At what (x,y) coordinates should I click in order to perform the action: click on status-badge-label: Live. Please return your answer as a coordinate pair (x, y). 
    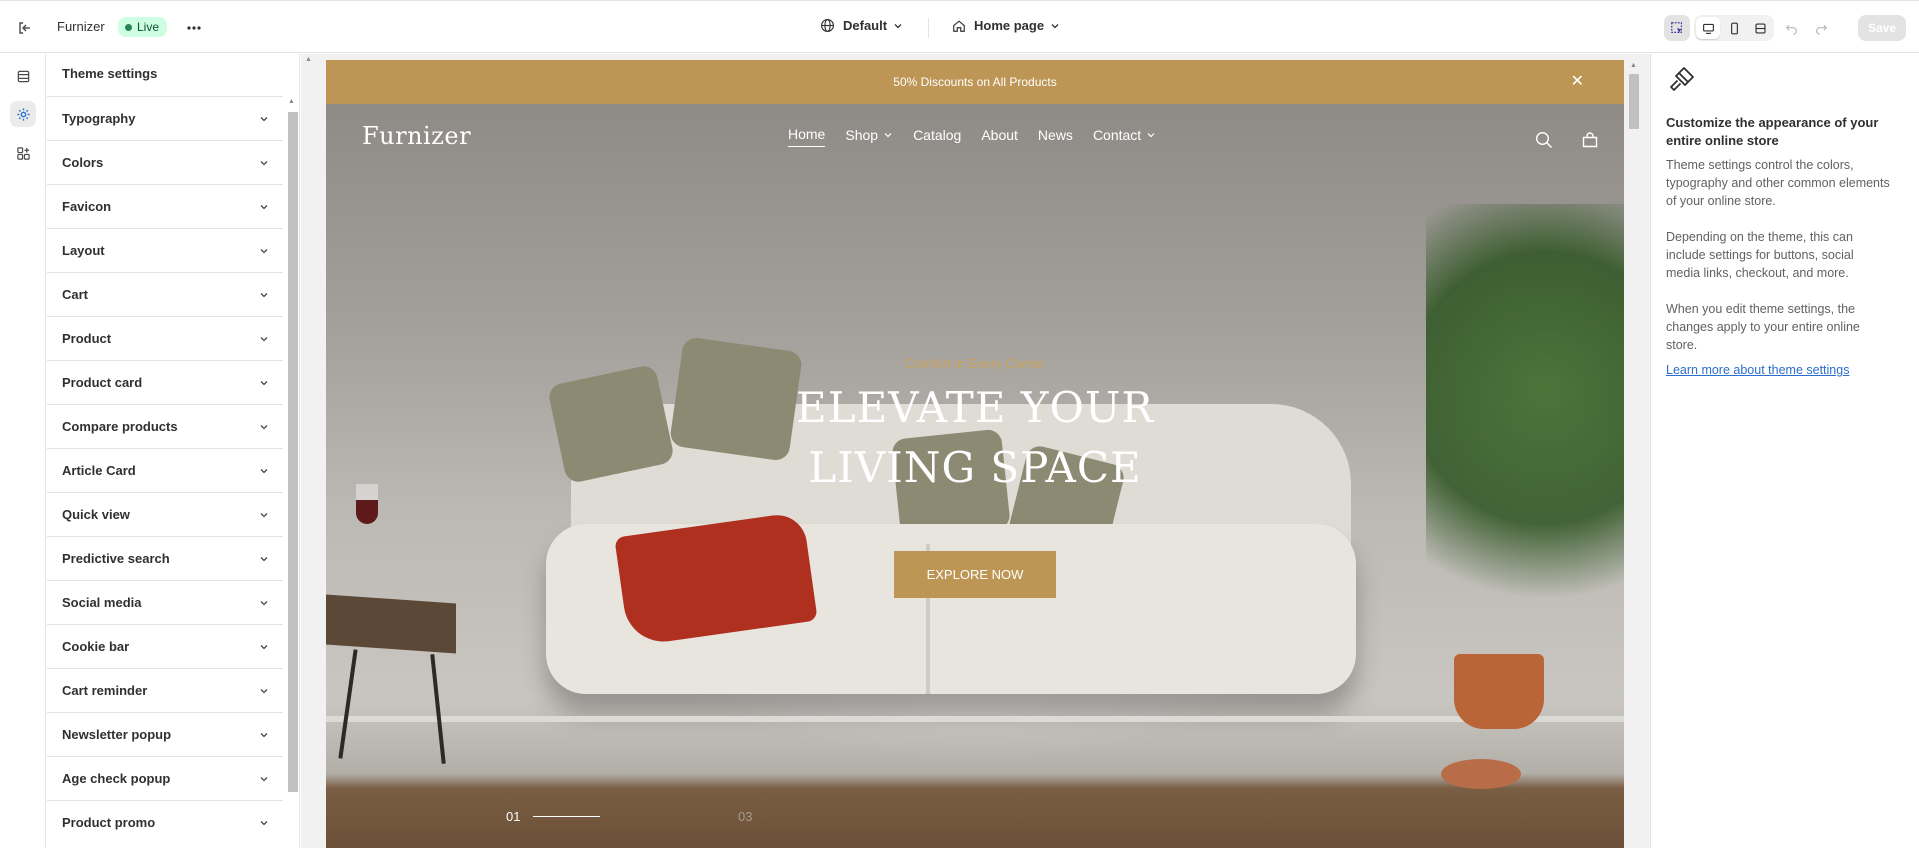
    Looking at the image, I should click on (148, 27).